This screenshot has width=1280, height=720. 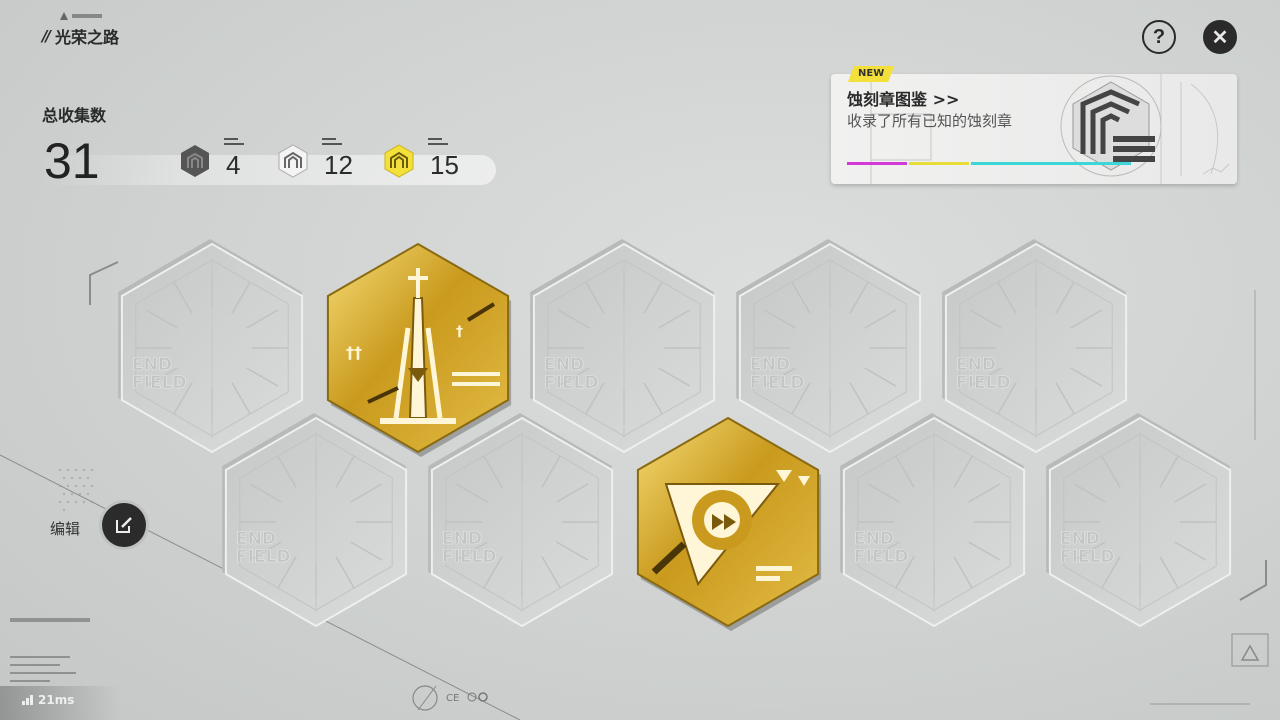 I want to click on ping-value: 21ms, so click(x=56, y=700).